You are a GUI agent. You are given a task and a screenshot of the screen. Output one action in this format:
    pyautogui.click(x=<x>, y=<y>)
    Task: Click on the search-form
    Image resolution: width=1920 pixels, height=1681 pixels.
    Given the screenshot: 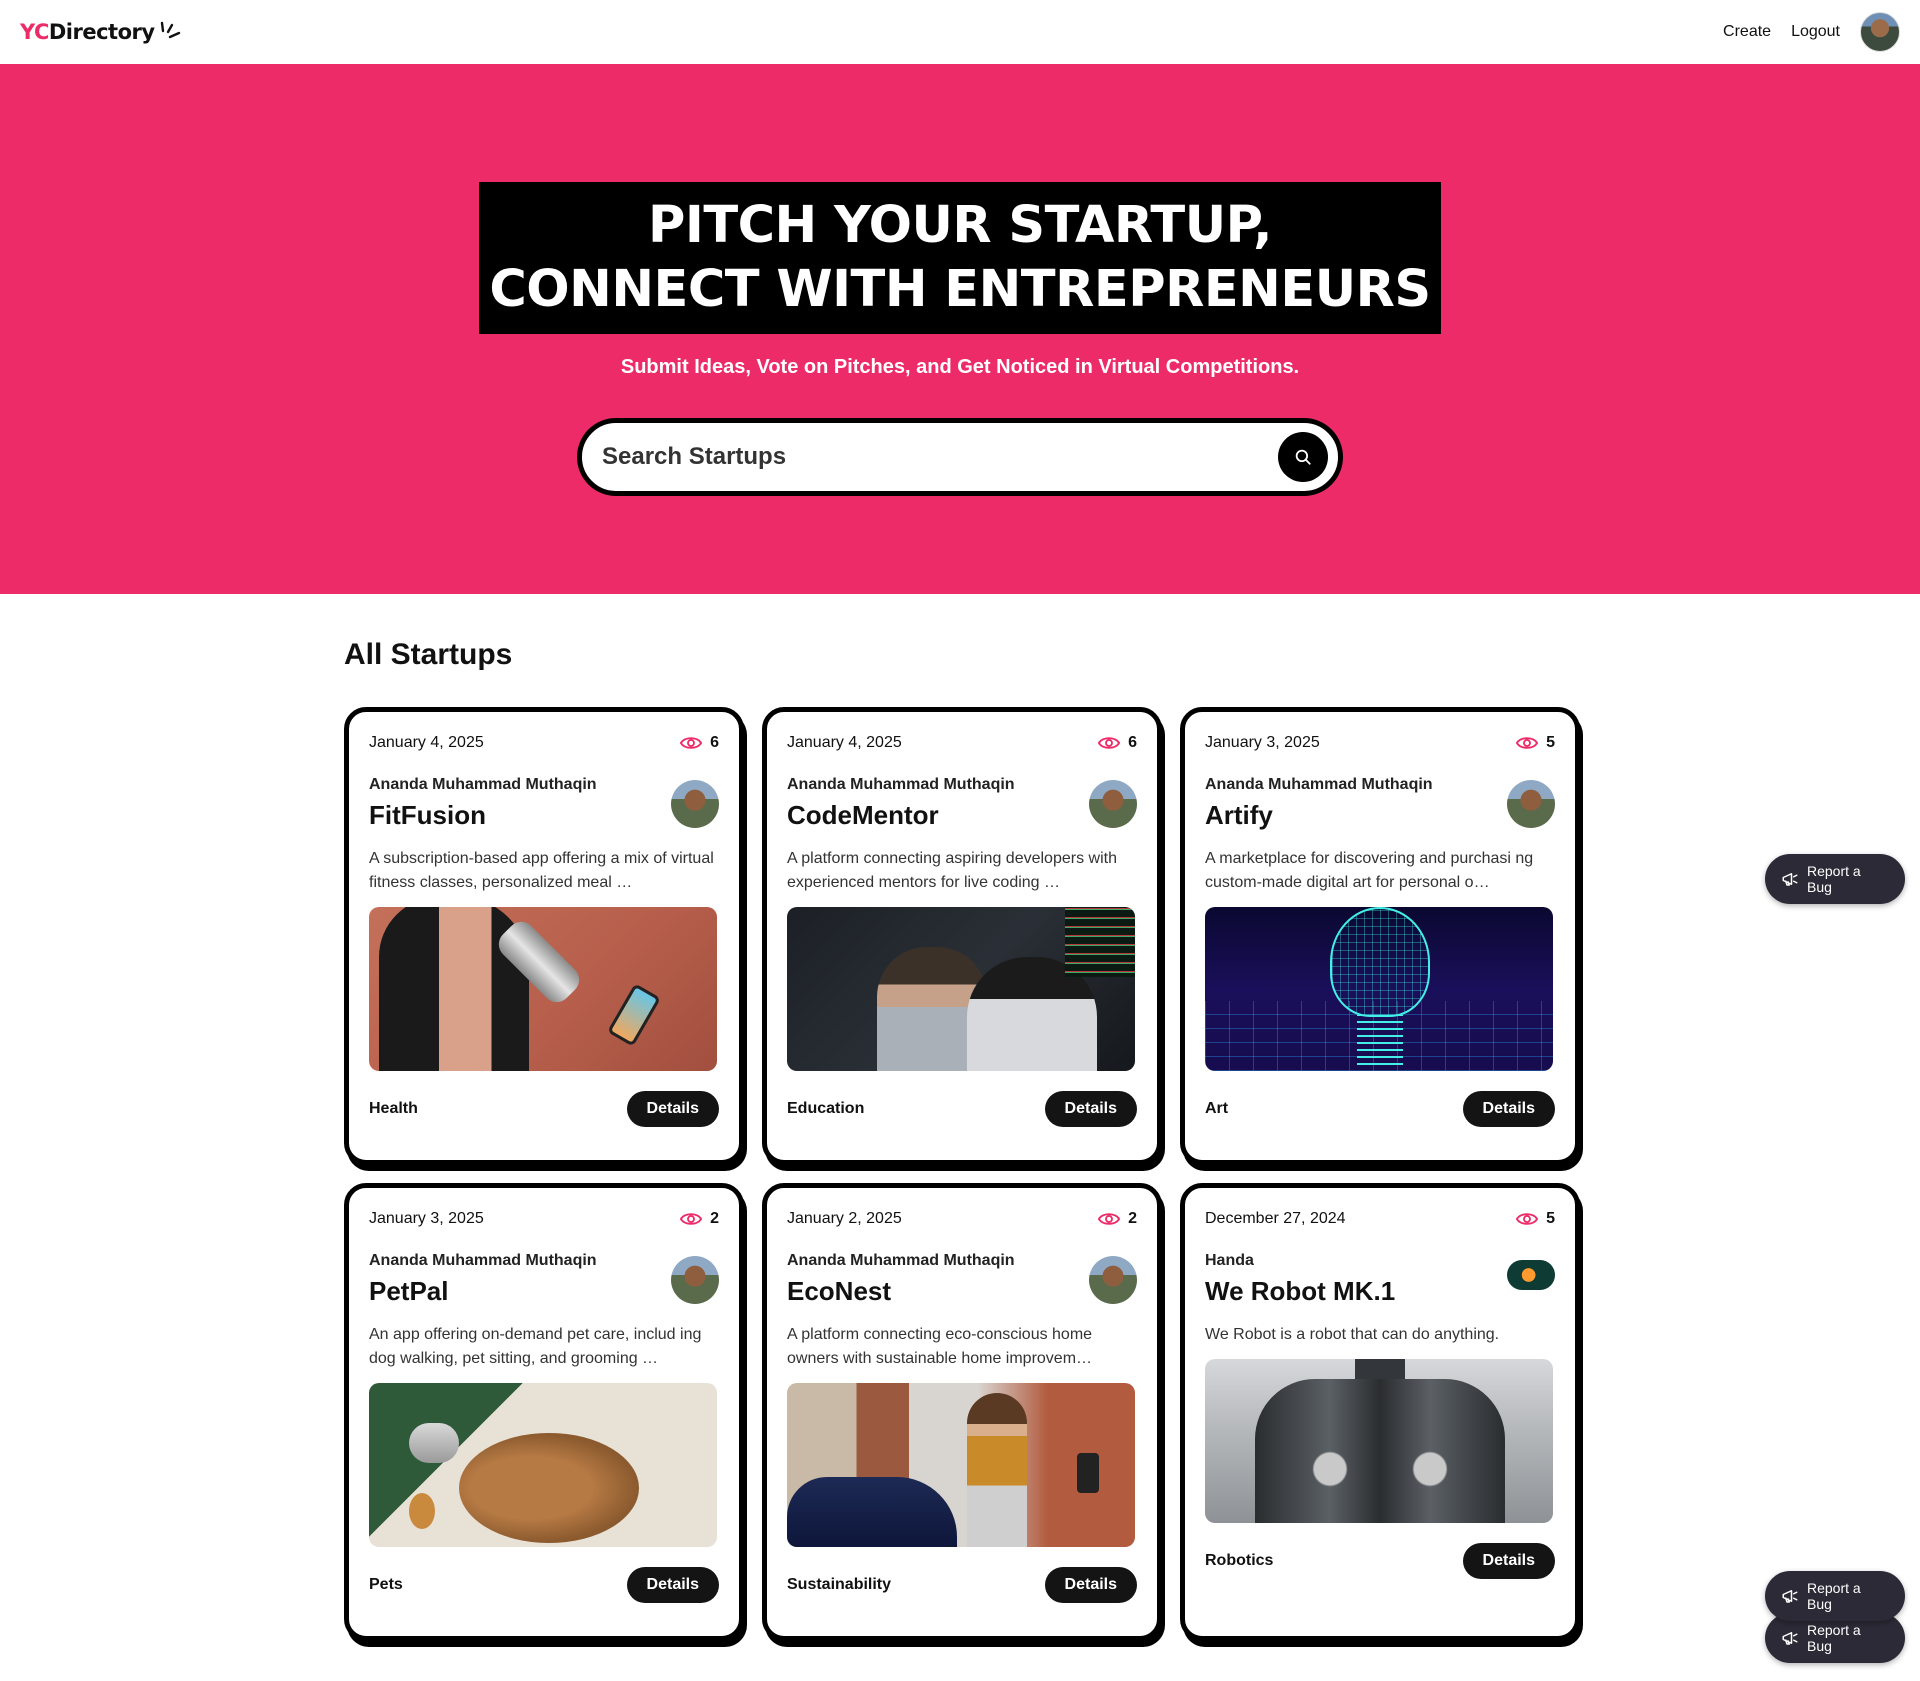 What is the action you would take?
    pyautogui.click(x=960, y=457)
    